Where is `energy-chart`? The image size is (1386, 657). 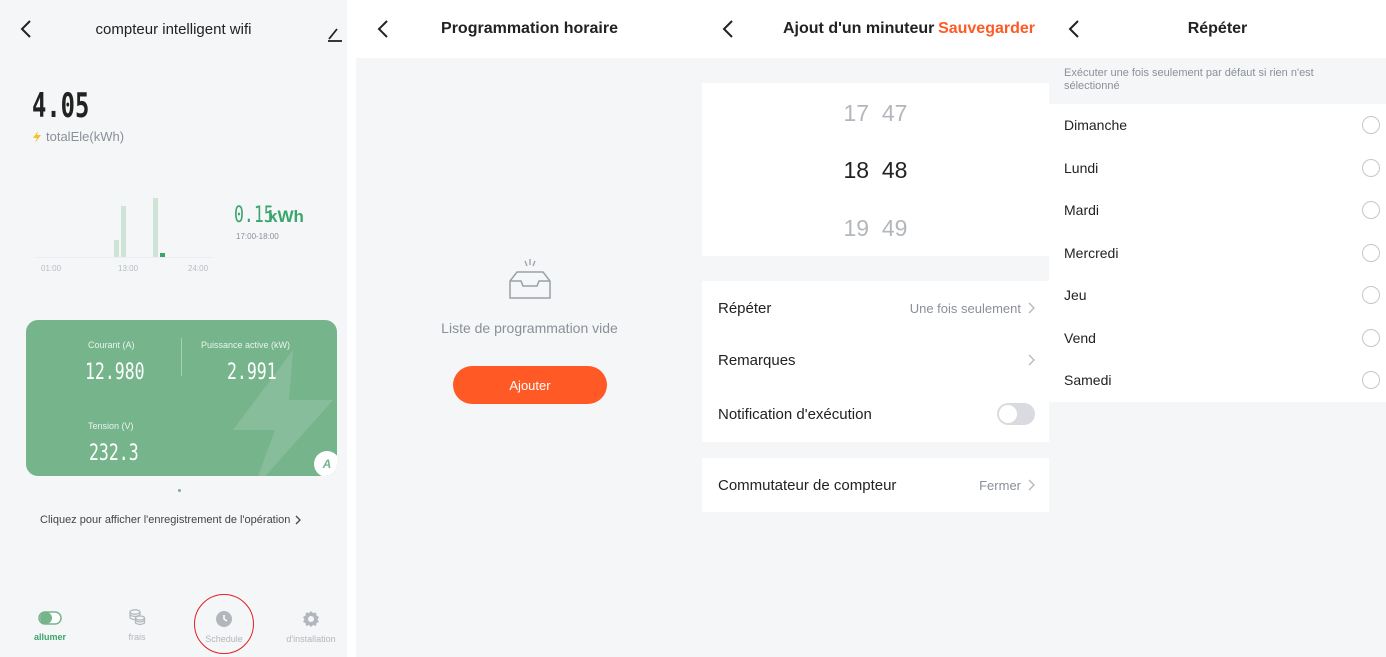
energy-chart is located at coordinates (124, 224).